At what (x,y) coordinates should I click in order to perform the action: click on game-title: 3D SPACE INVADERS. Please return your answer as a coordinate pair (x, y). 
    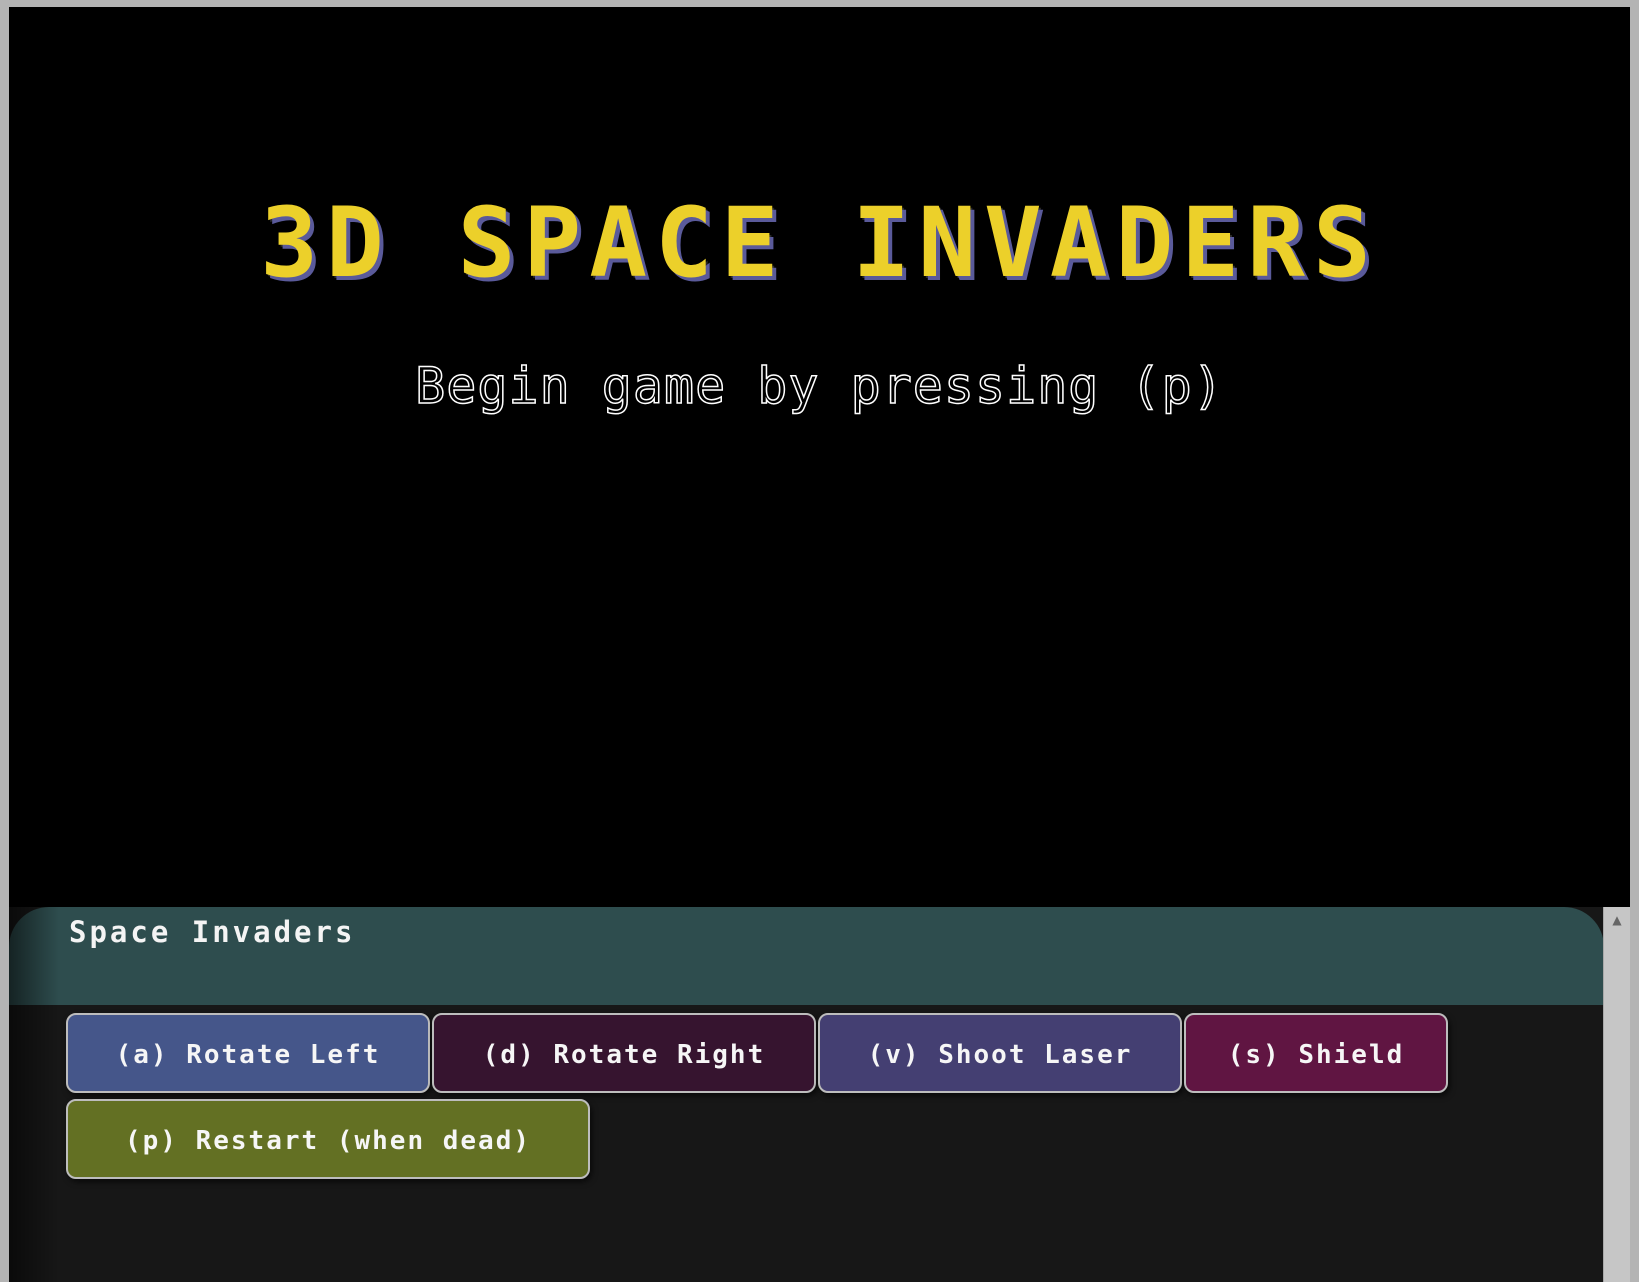
    Looking at the image, I should click on (819, 243).